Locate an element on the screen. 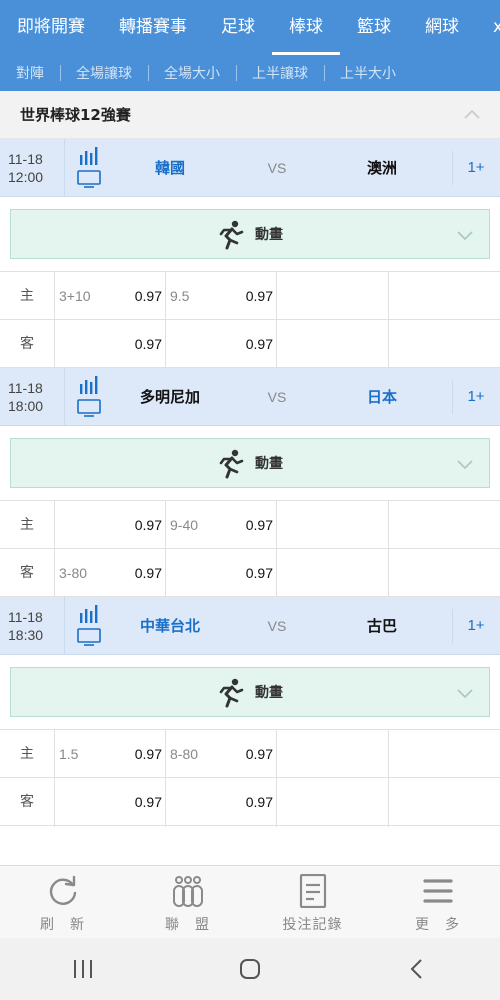 This screenshot has width=500, height=1000. odds-table: 主 1.5 0.97 8-80 0.97 客 0.97 0.97 is located at coordinates (250, 778).